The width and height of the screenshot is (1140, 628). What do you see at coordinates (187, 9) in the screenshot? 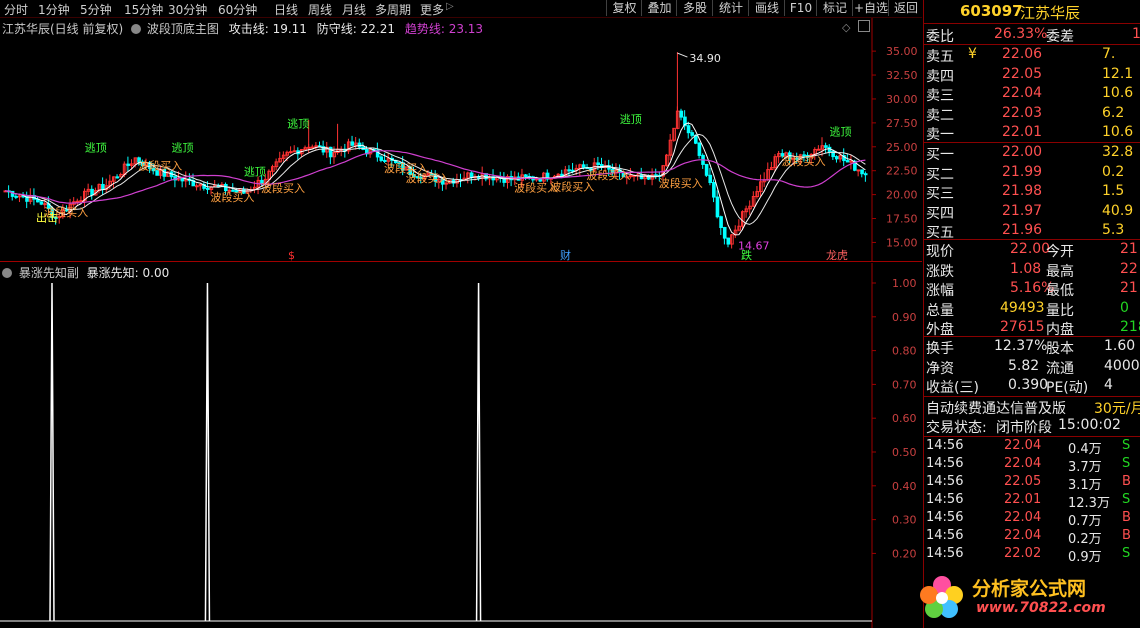
I see `period-tab-4: 30分钟` at bounding box center [187, 9].